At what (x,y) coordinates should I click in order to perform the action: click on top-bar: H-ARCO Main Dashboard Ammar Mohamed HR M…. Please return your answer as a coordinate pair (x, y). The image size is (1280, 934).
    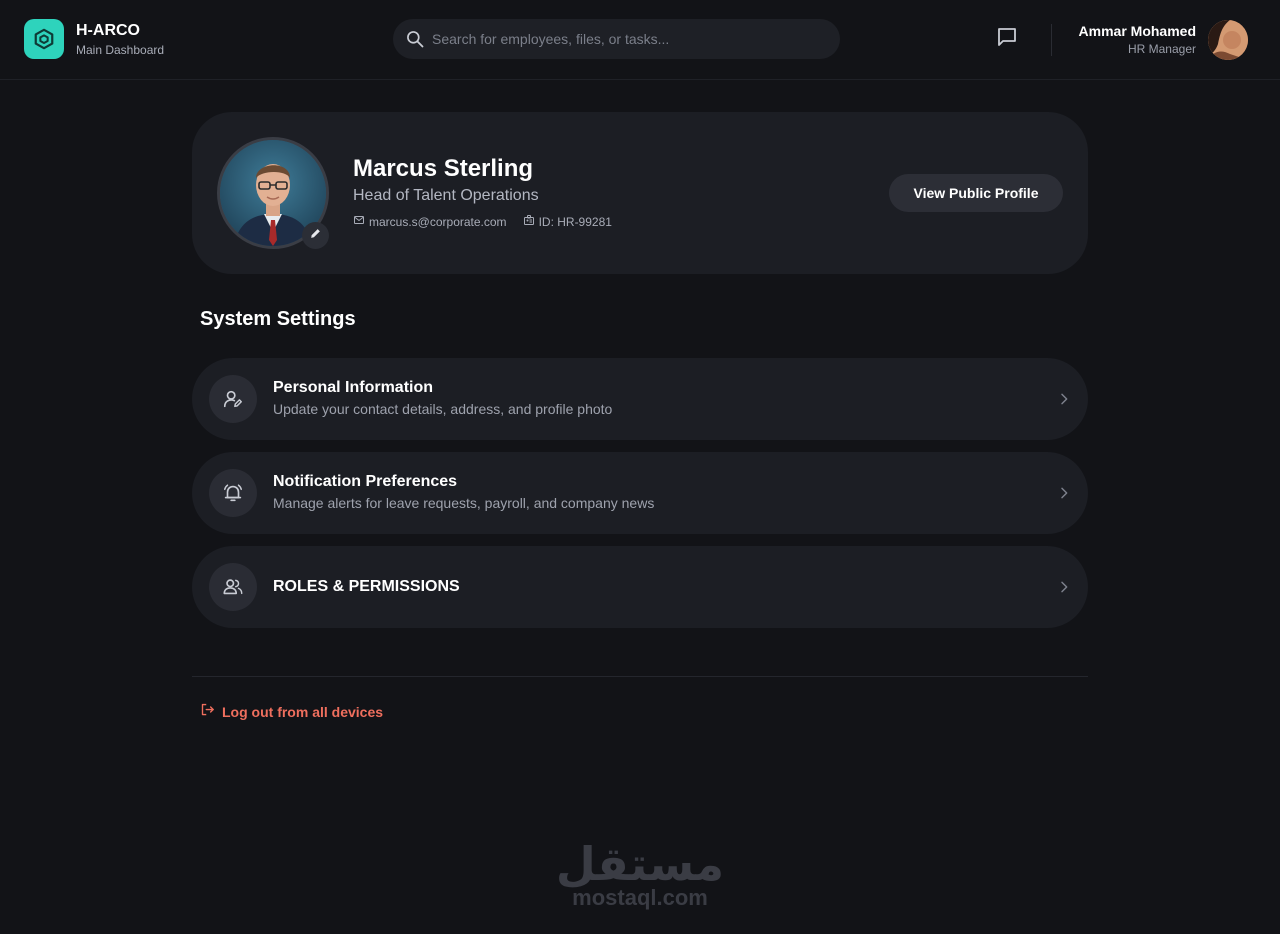
    Looking at the image, I should click on (640, 40).